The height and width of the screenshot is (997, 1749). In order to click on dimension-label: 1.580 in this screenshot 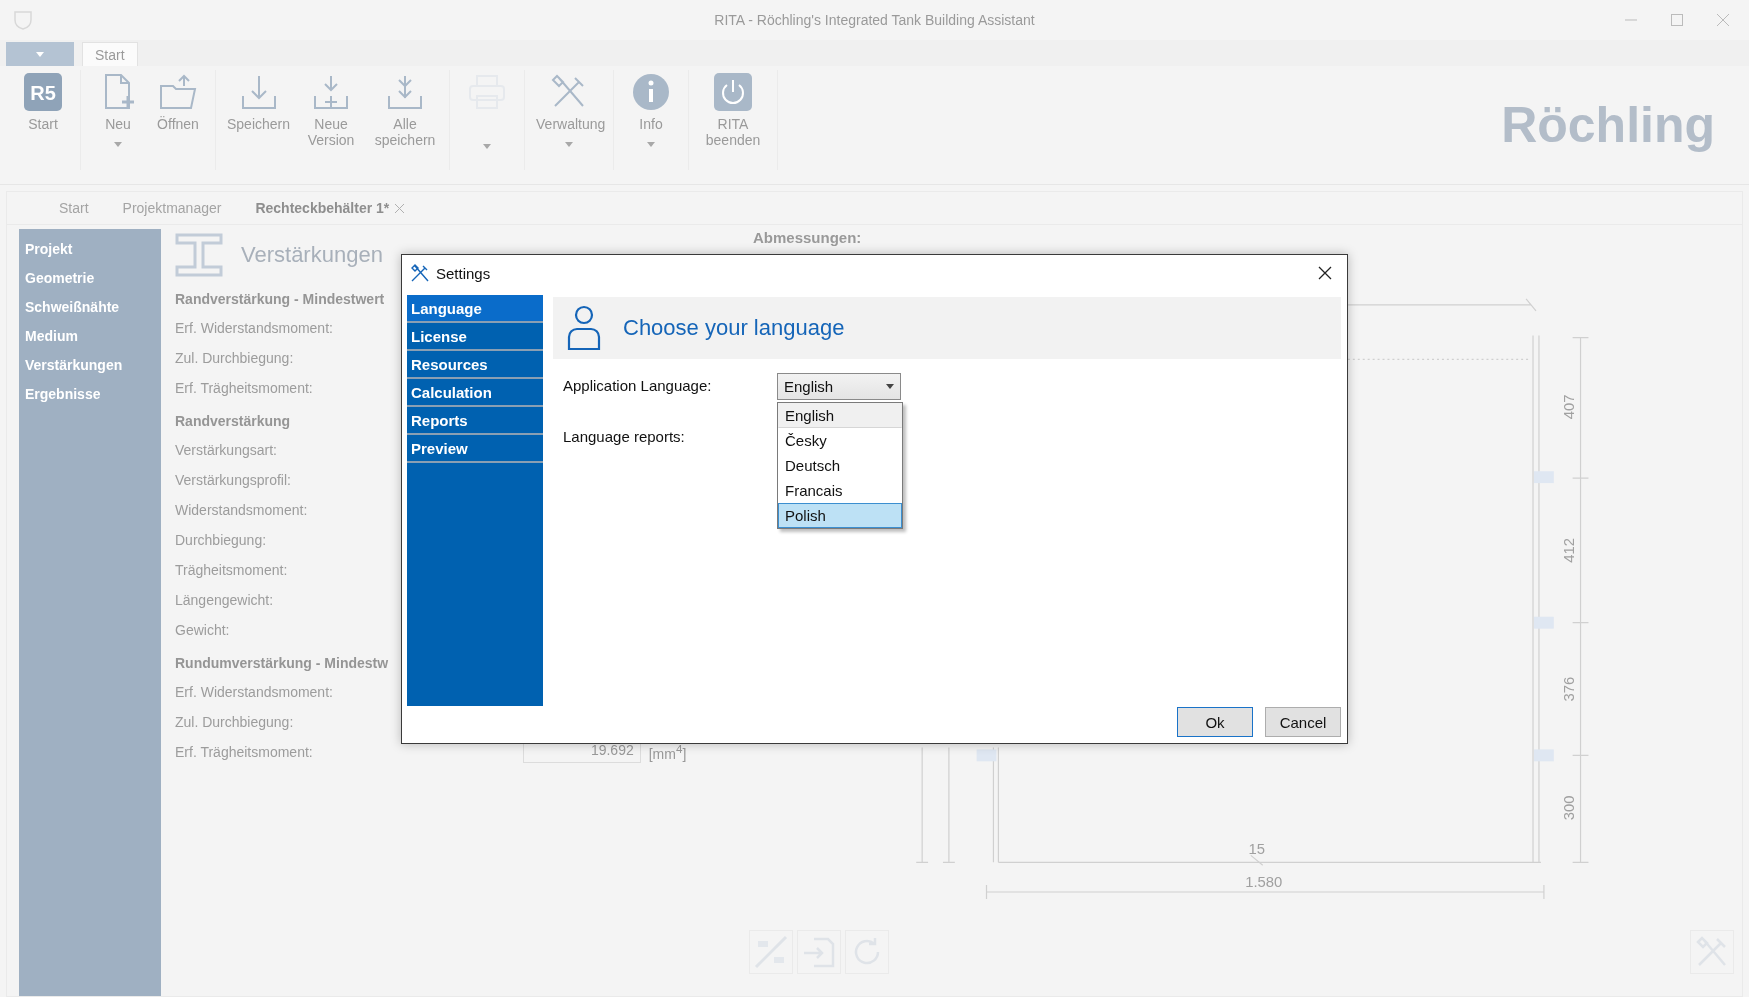, I will do `click(1264, 882)`.